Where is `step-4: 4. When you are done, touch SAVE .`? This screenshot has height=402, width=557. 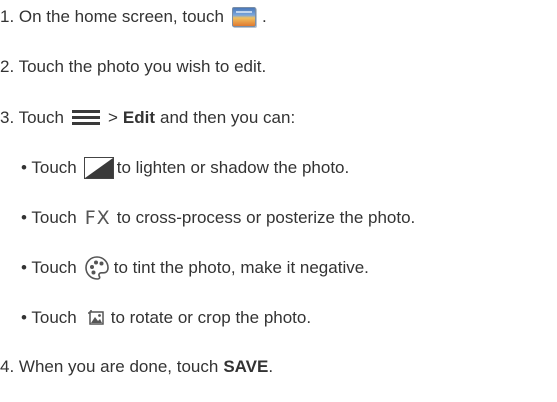 step-4: 4. When you are done, touch SAVE . is located at coordinates (136, 367).